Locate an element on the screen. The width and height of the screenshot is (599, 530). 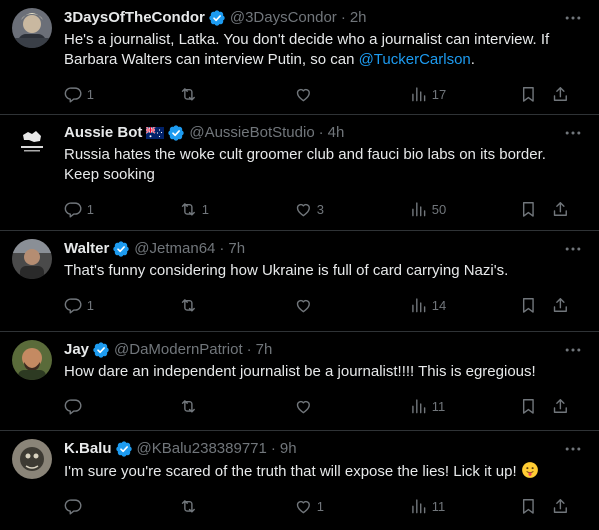
action-bar: 1 14 is located at coordinates (323, 305).